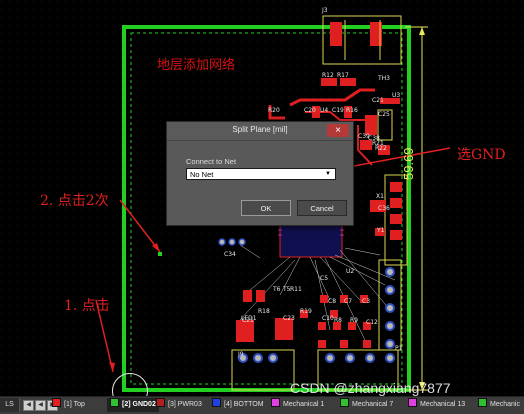 The height and width of the screenshot is (414, 524). What do you see at coordinates (436, 405) in the screenshot?
I see `tab-mechanical13-layer: Mechanical 13` at bounding box center [436, 405].